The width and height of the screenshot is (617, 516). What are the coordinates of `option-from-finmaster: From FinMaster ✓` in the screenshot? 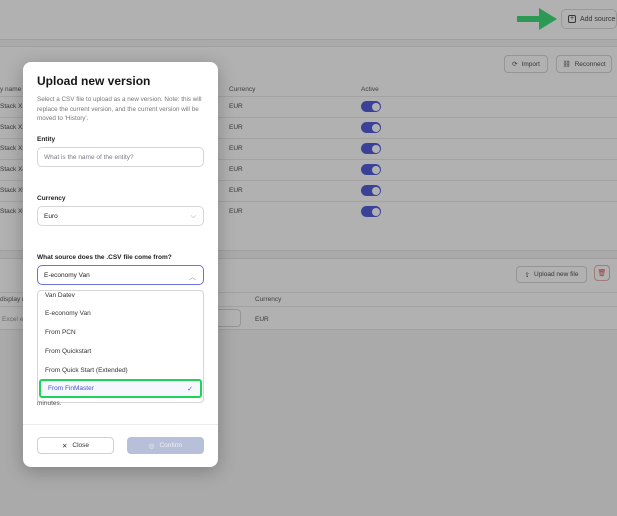 It's located at (120, 388).